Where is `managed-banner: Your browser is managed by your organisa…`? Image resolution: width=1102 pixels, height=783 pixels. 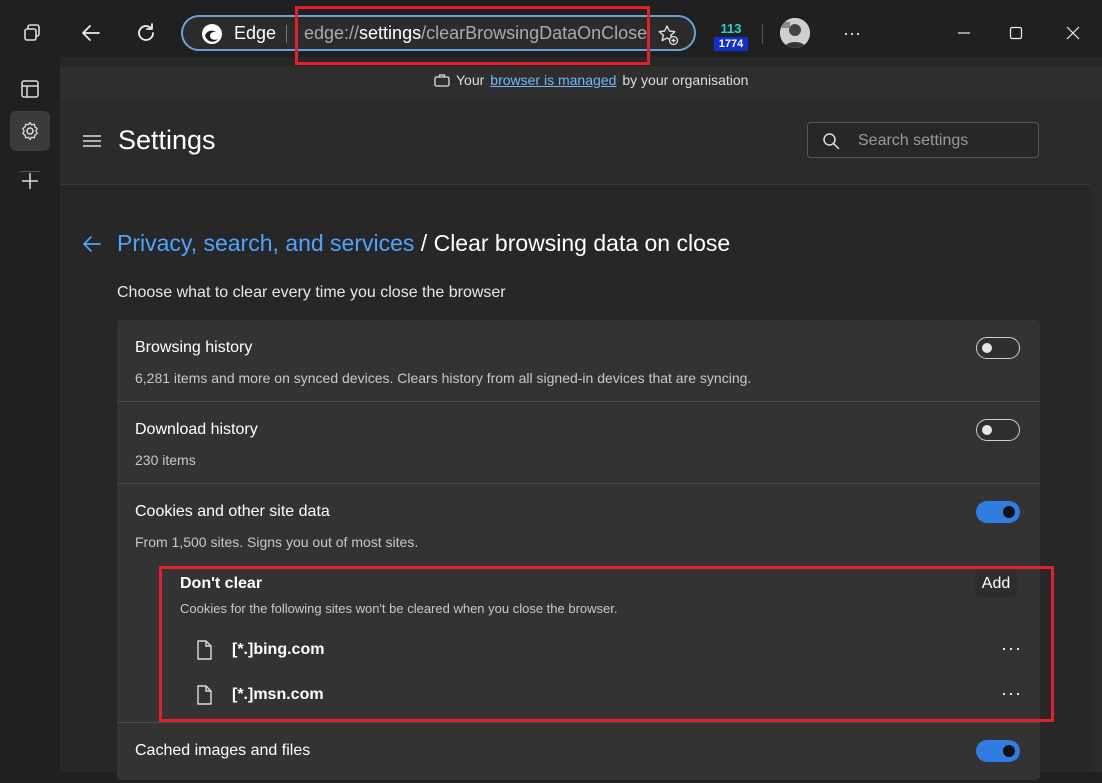
managed-banner: Your browser is managed by your organisa… is located at coordinates (581, 83).